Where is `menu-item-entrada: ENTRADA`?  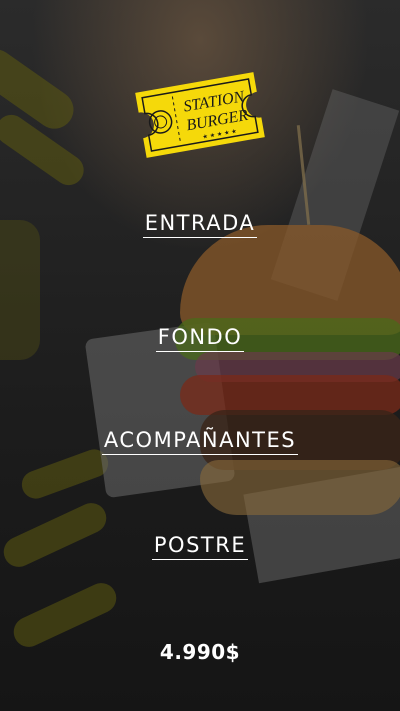 menu-item-entrada: ENTRADA is located at coordinates (200, 224).